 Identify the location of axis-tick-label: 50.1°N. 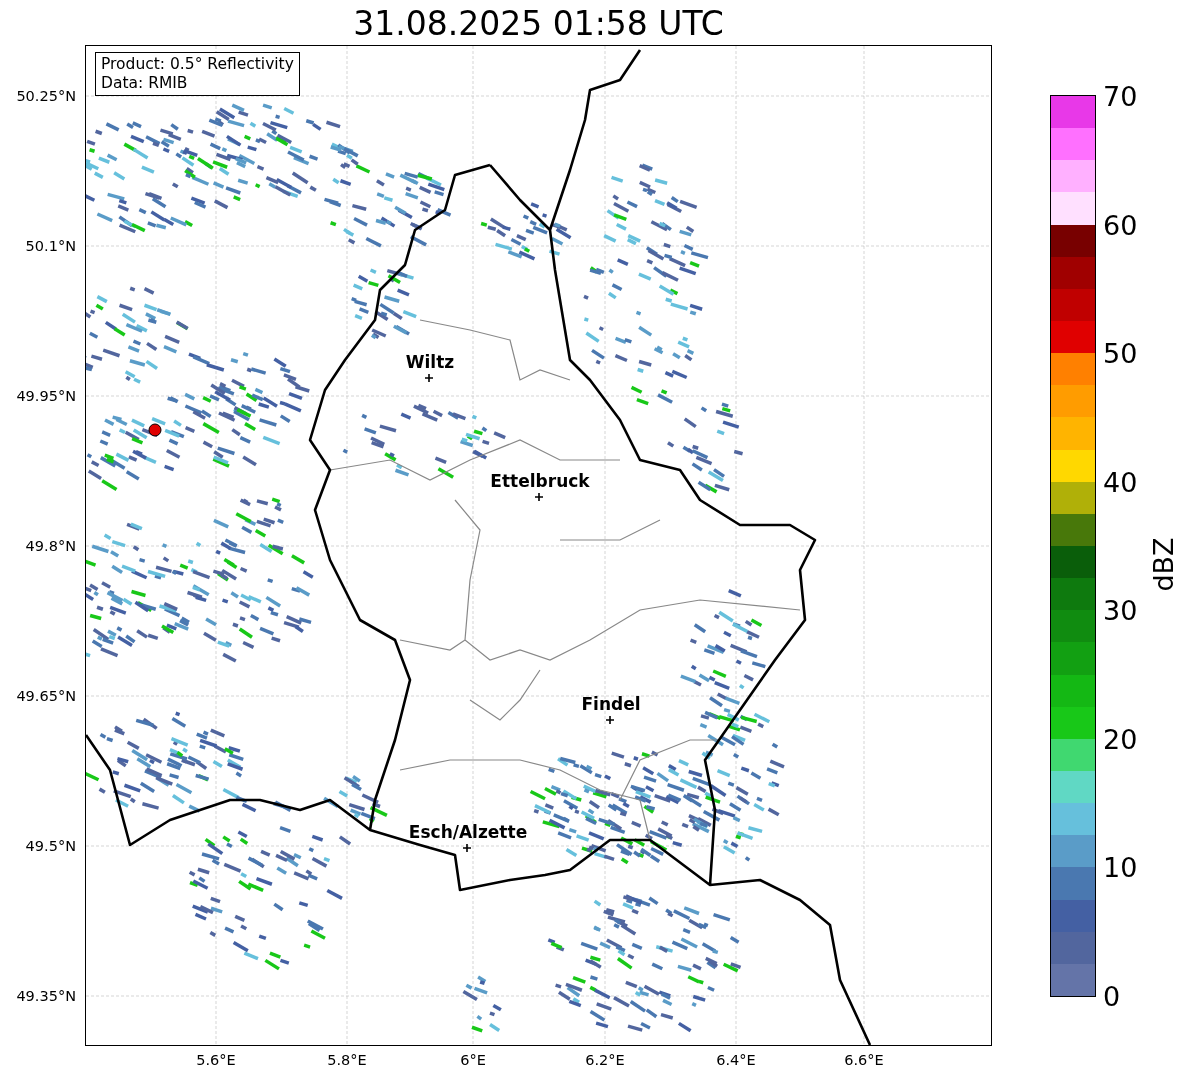
(50, 246).